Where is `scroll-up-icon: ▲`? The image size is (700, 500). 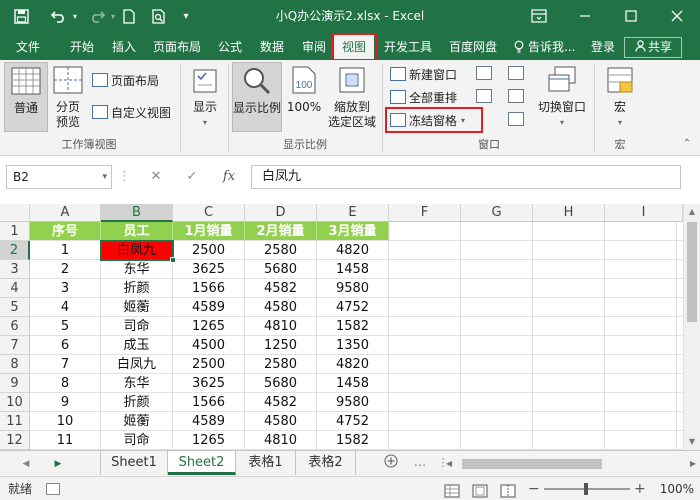
scroll-up-icon: ▲ is located at coordinates (692, 212).